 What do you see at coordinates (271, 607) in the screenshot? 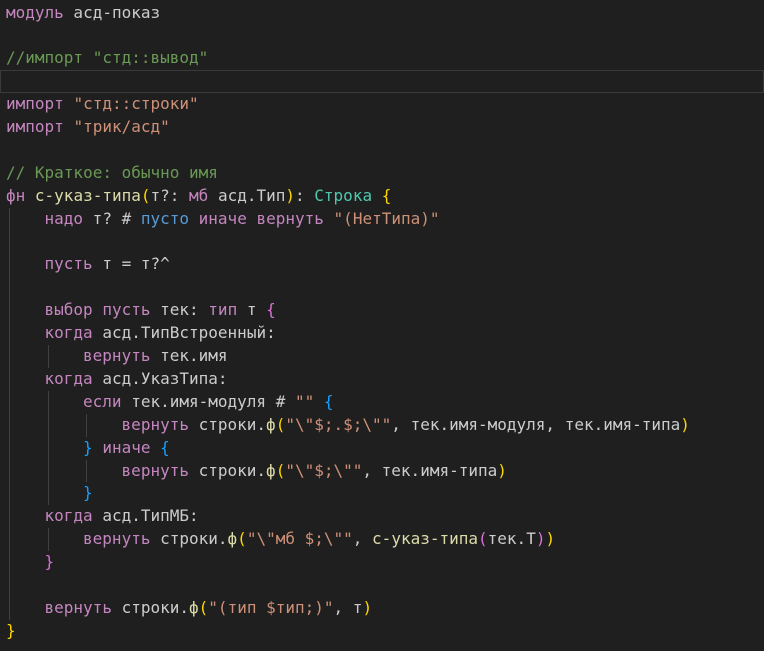
I see `code-token: "(тип $тип;)"` at bounding box center [271, 607].